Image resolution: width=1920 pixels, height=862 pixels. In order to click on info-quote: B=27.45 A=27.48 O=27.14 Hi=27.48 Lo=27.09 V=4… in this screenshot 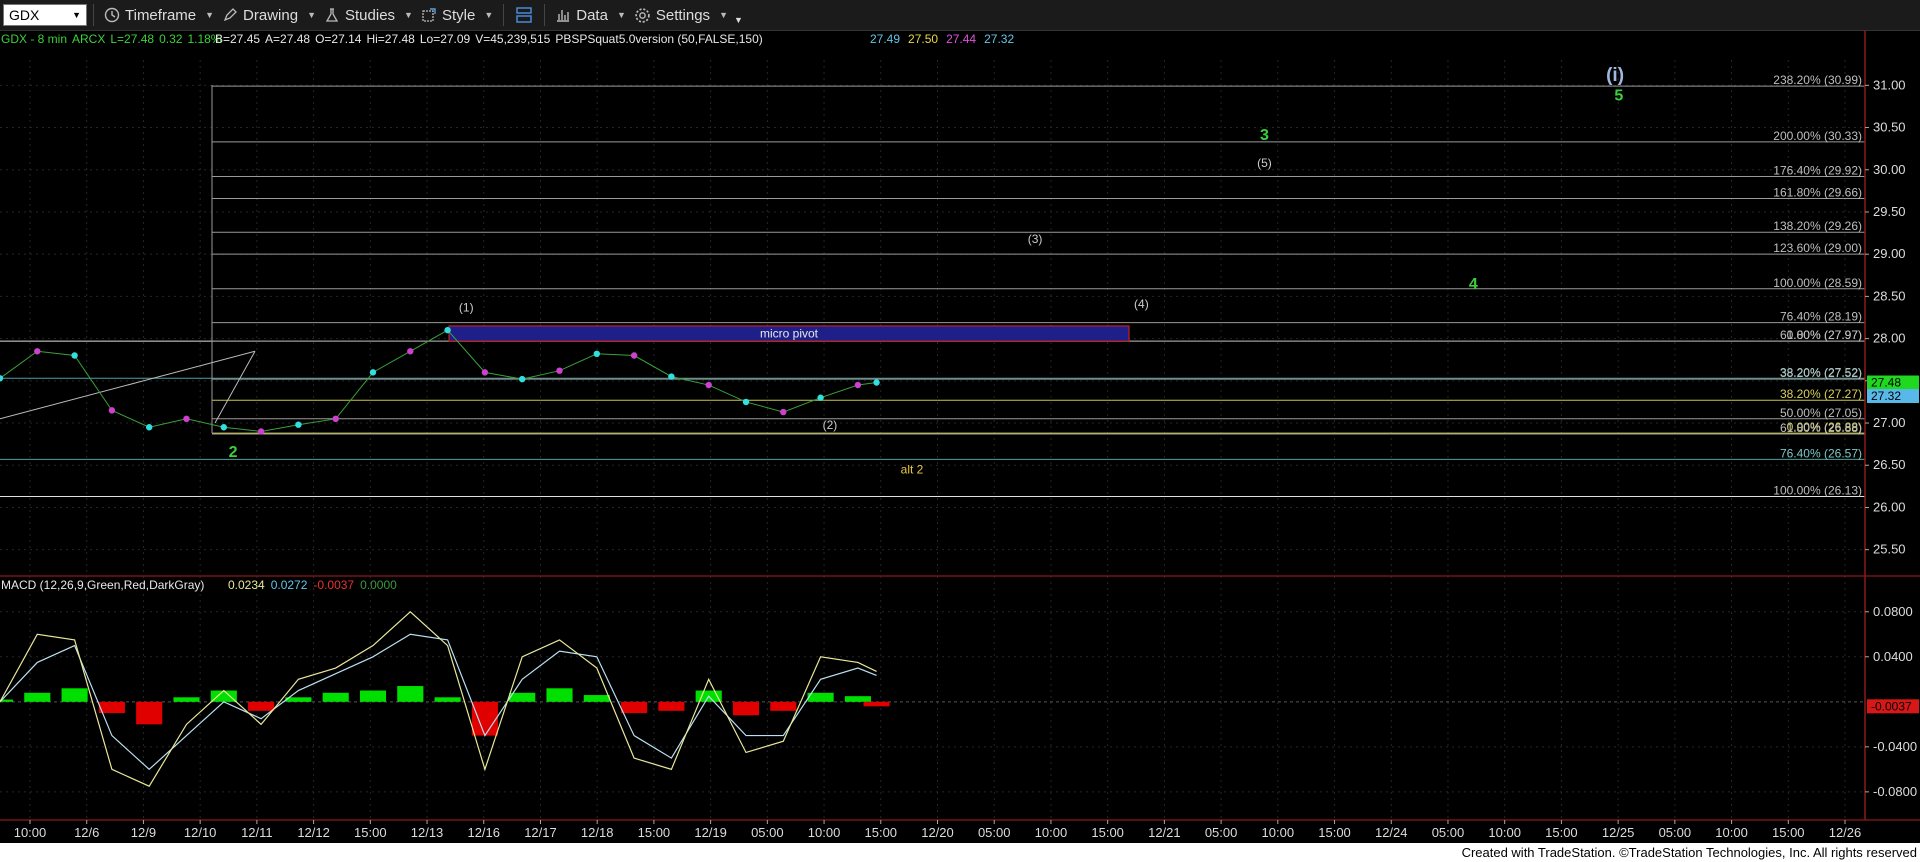, I will do `click(489, 39)`.